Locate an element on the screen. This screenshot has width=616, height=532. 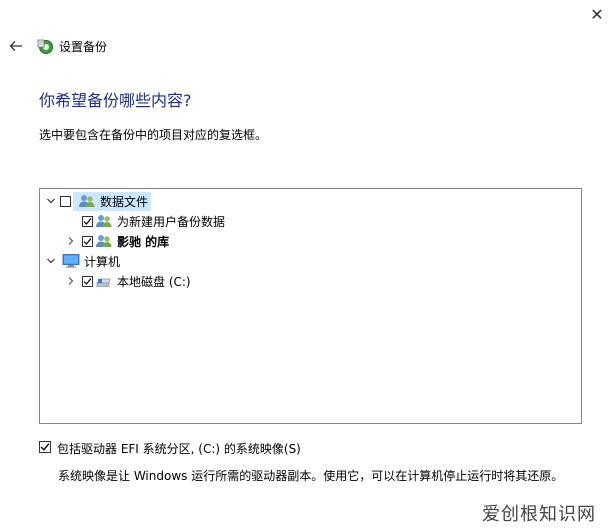
tree-item-label: 计算机 is located at coordinates (102, 261).